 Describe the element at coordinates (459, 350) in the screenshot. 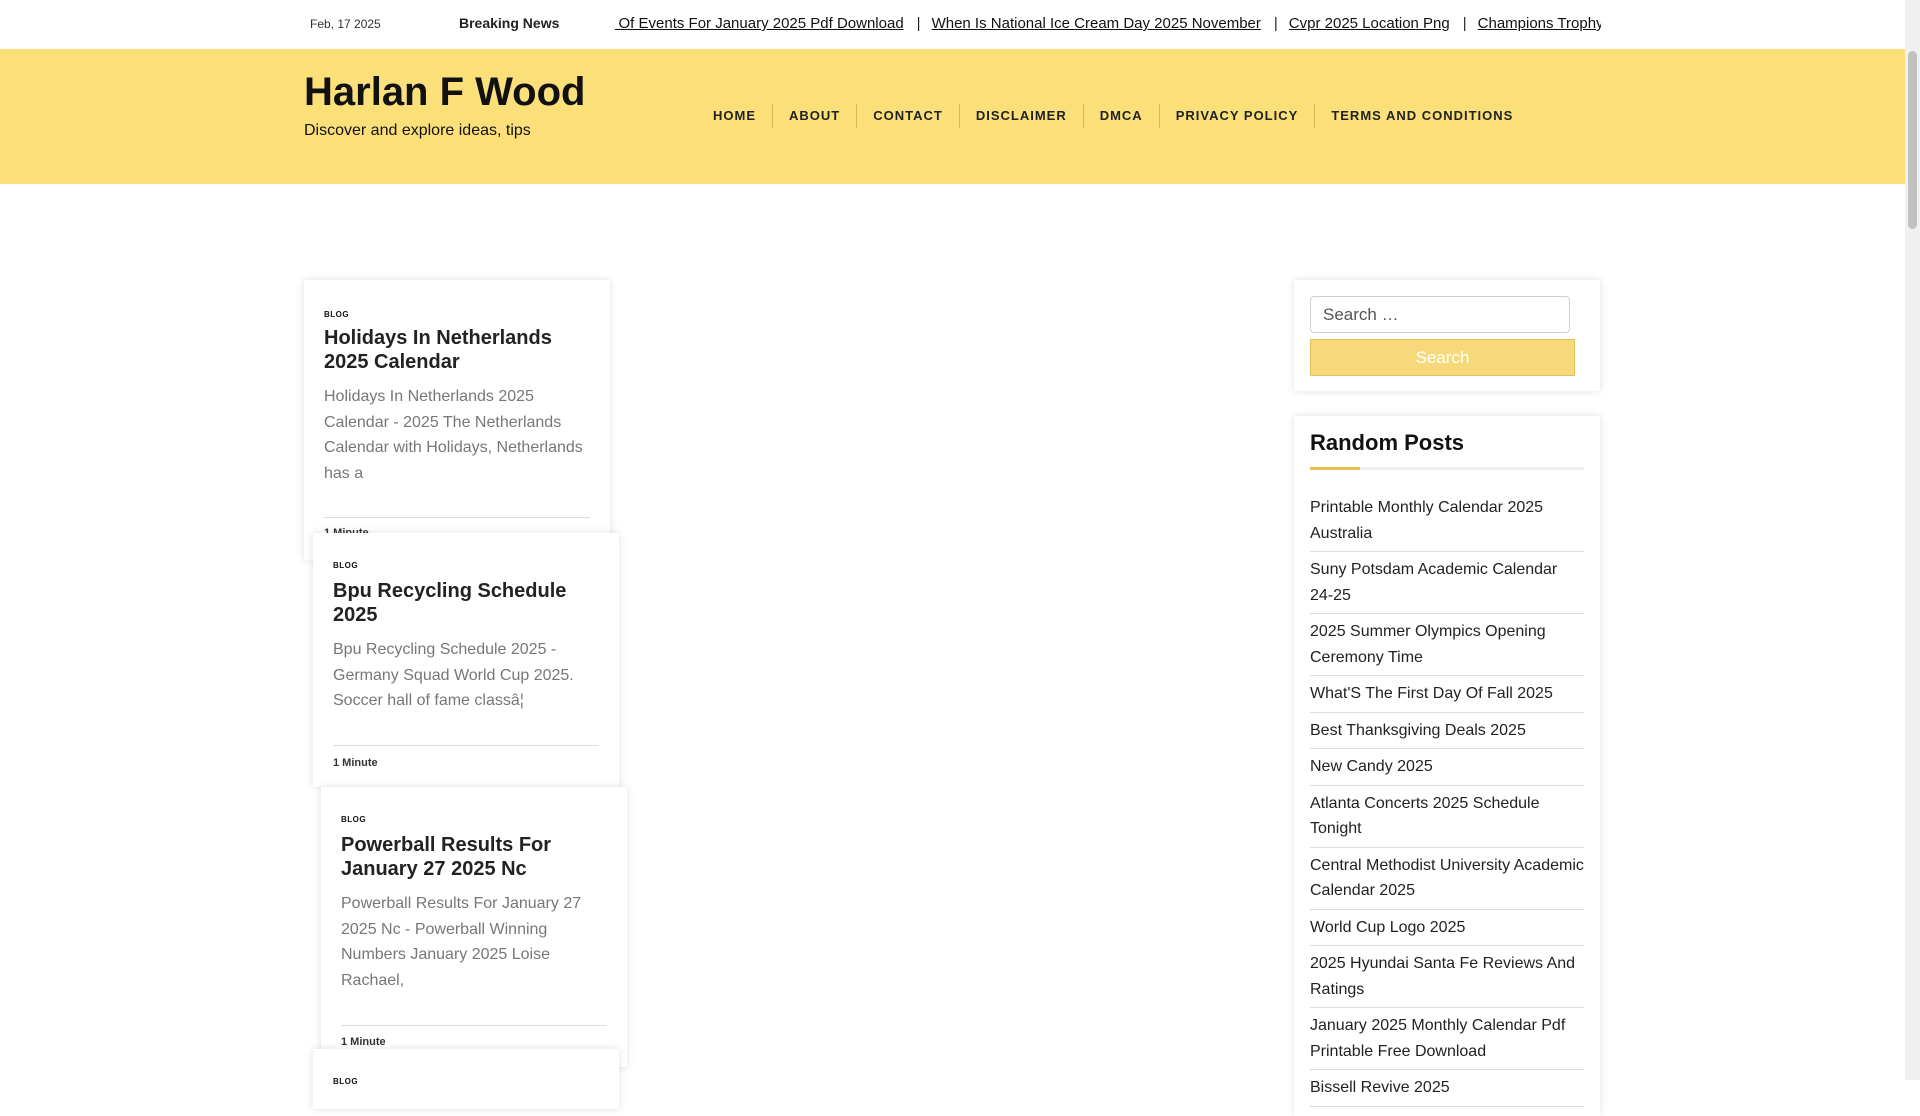

I see `post-title: Holidays In Netherlands 2025 Calendar` at that location.